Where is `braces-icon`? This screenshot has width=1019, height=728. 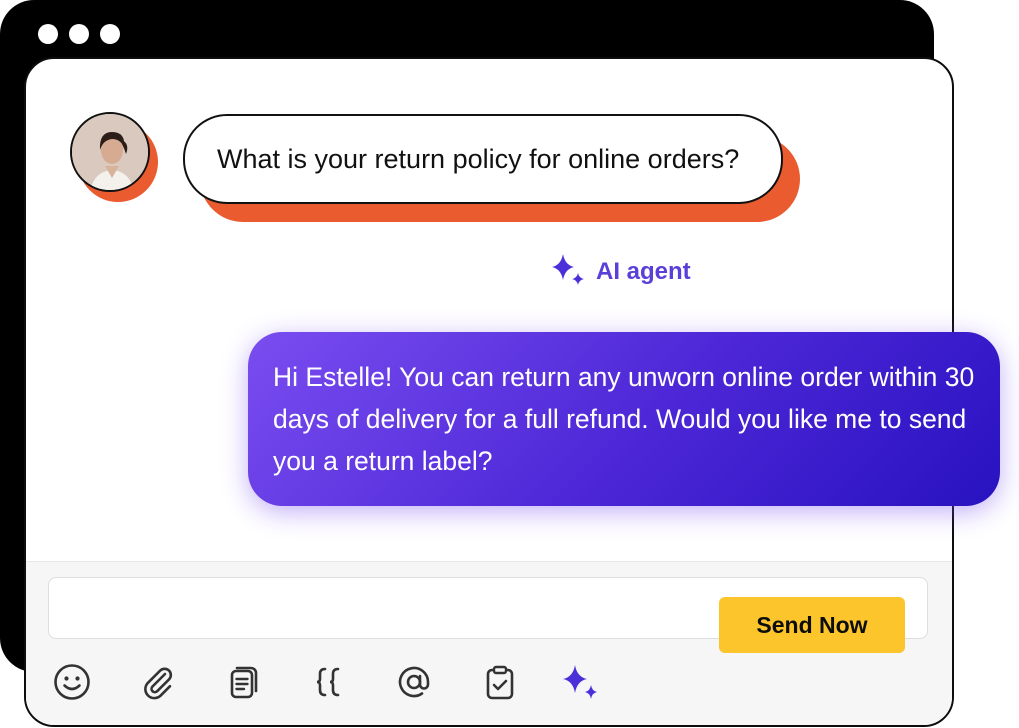
braces-icon is located at coordinates (330, 682).